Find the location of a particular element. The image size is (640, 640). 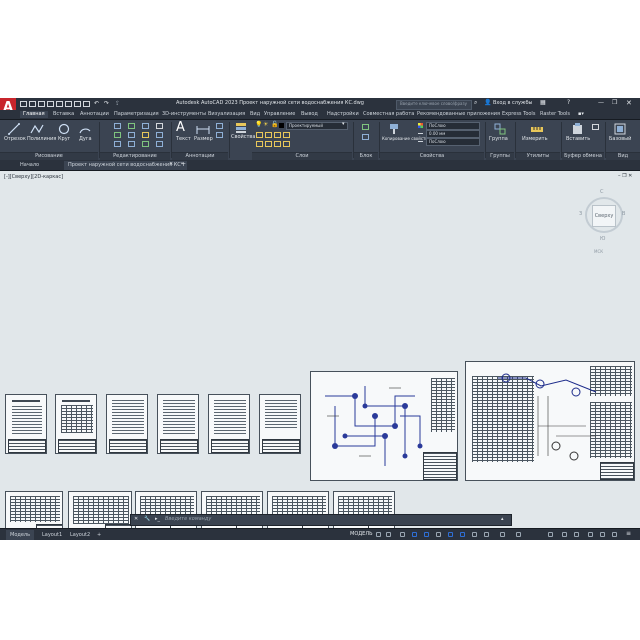

ribbon-toggle-icon: ▪▾ is located at coordinates (581, 114).